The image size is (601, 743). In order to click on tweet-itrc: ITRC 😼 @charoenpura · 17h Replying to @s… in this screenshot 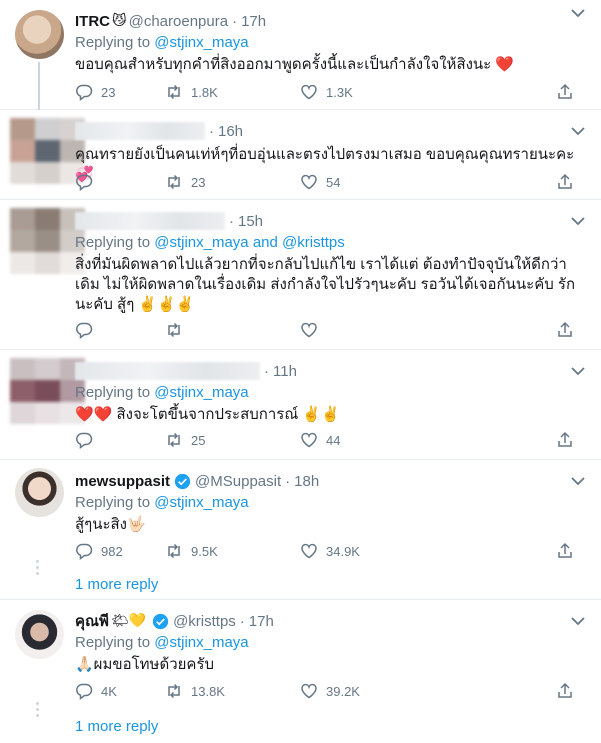, I will do `click(300, 55)`.